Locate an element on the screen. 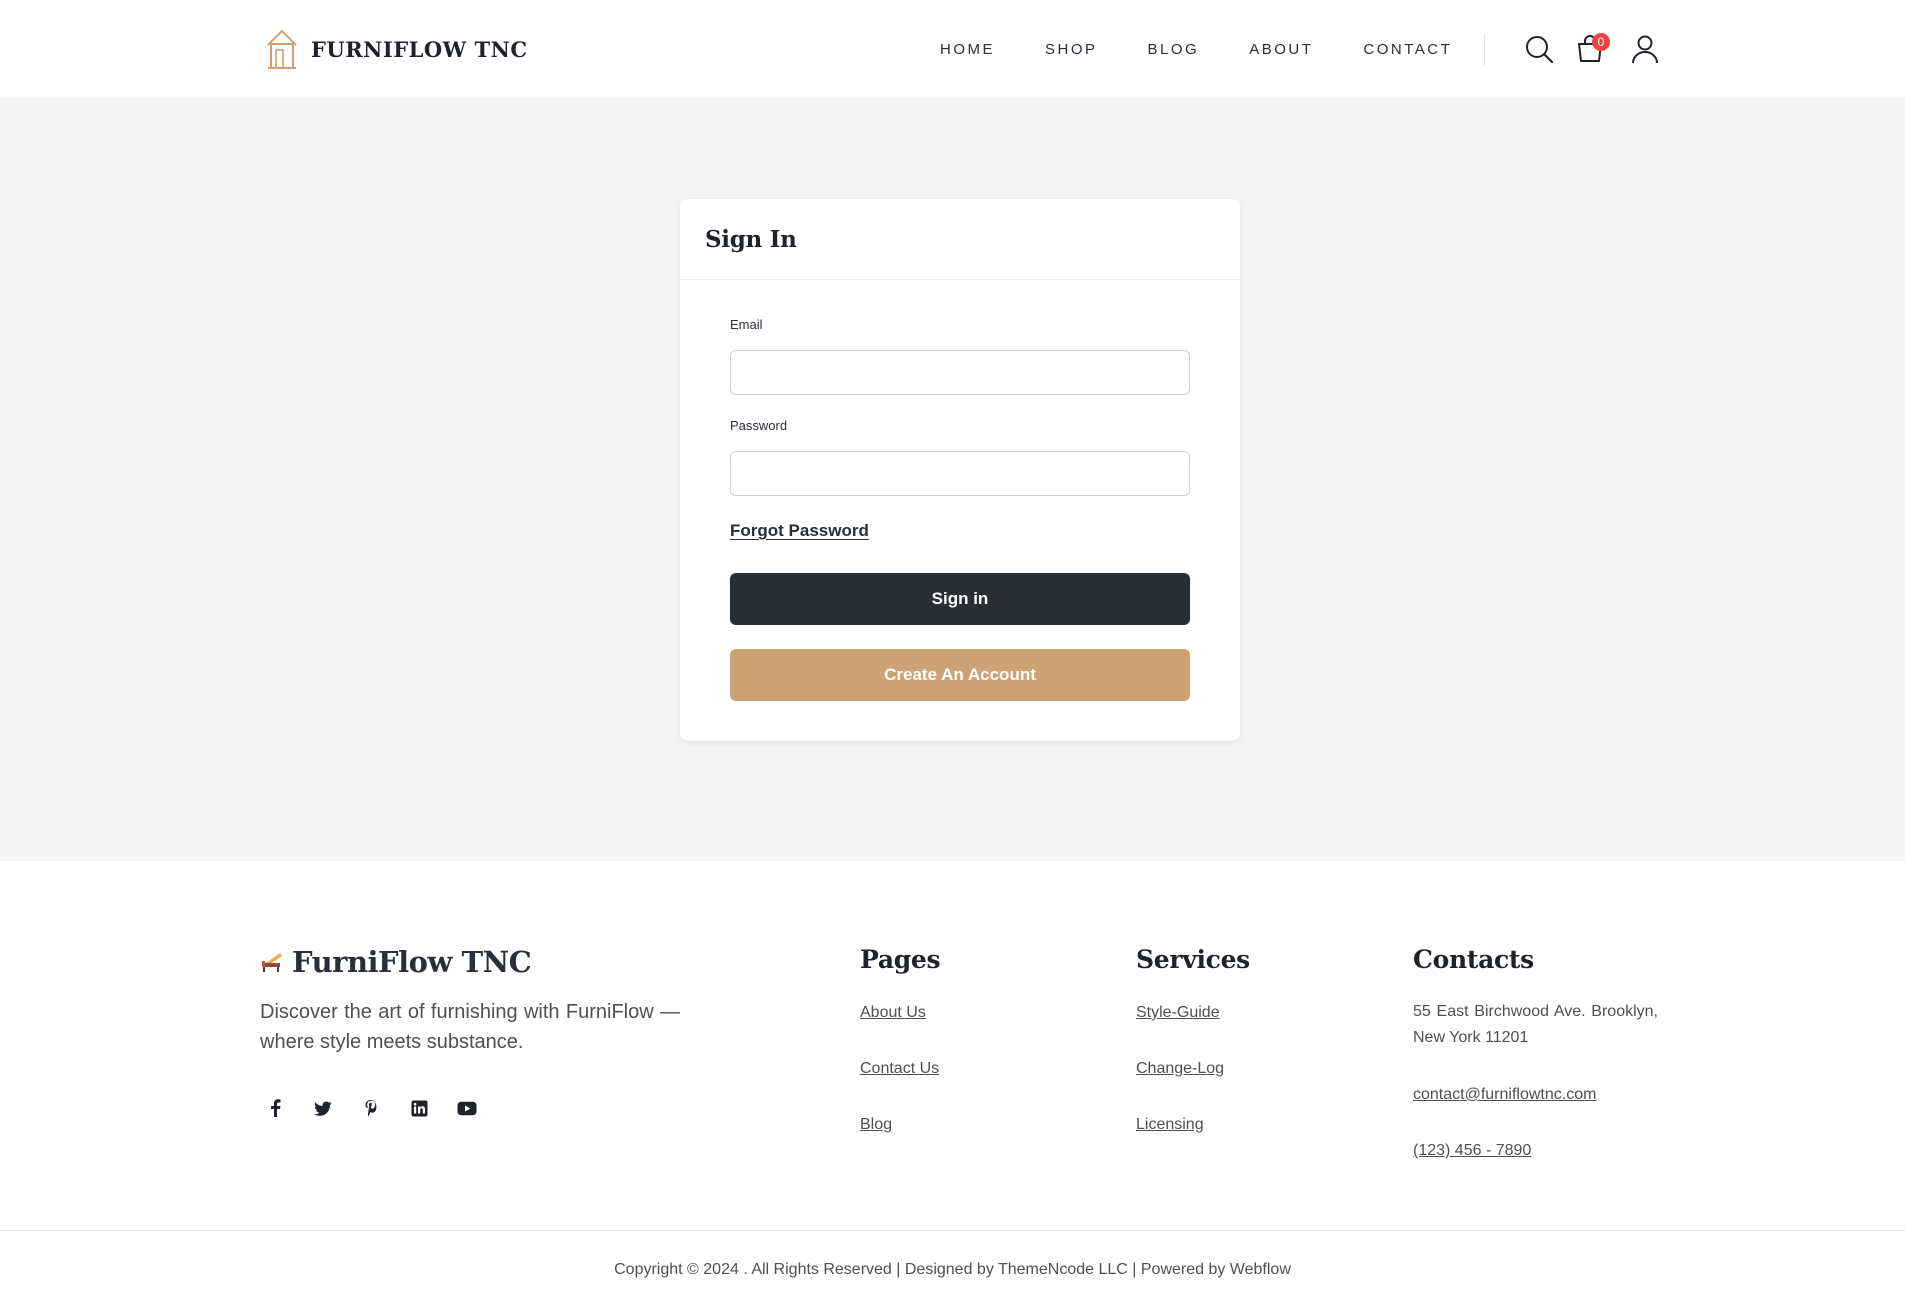 This screenshot has width=1905, height=1314. footer-brand-logo: FurniFlow TNC is located at coordinates (396, 962).